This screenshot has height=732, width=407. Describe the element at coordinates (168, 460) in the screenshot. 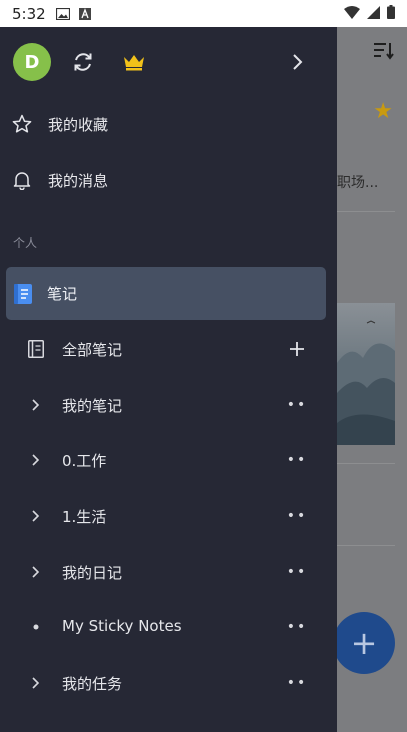

I see `tree-item-work: 0.工作 ••` at that location.